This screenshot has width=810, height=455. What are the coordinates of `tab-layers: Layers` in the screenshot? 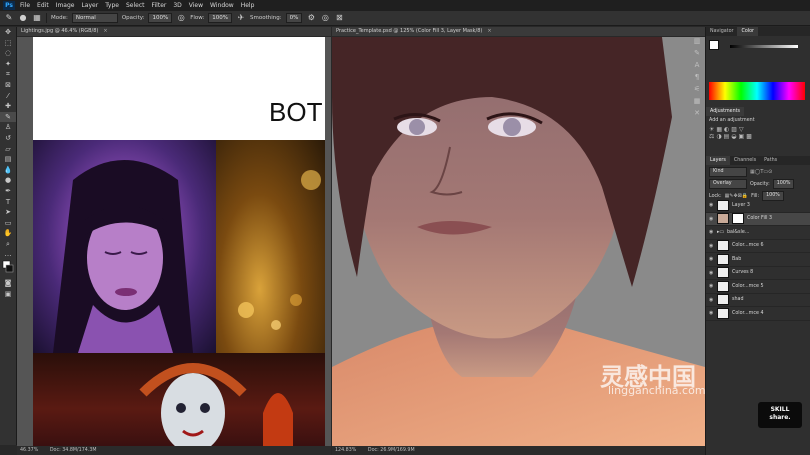 It's located at (718, 160).